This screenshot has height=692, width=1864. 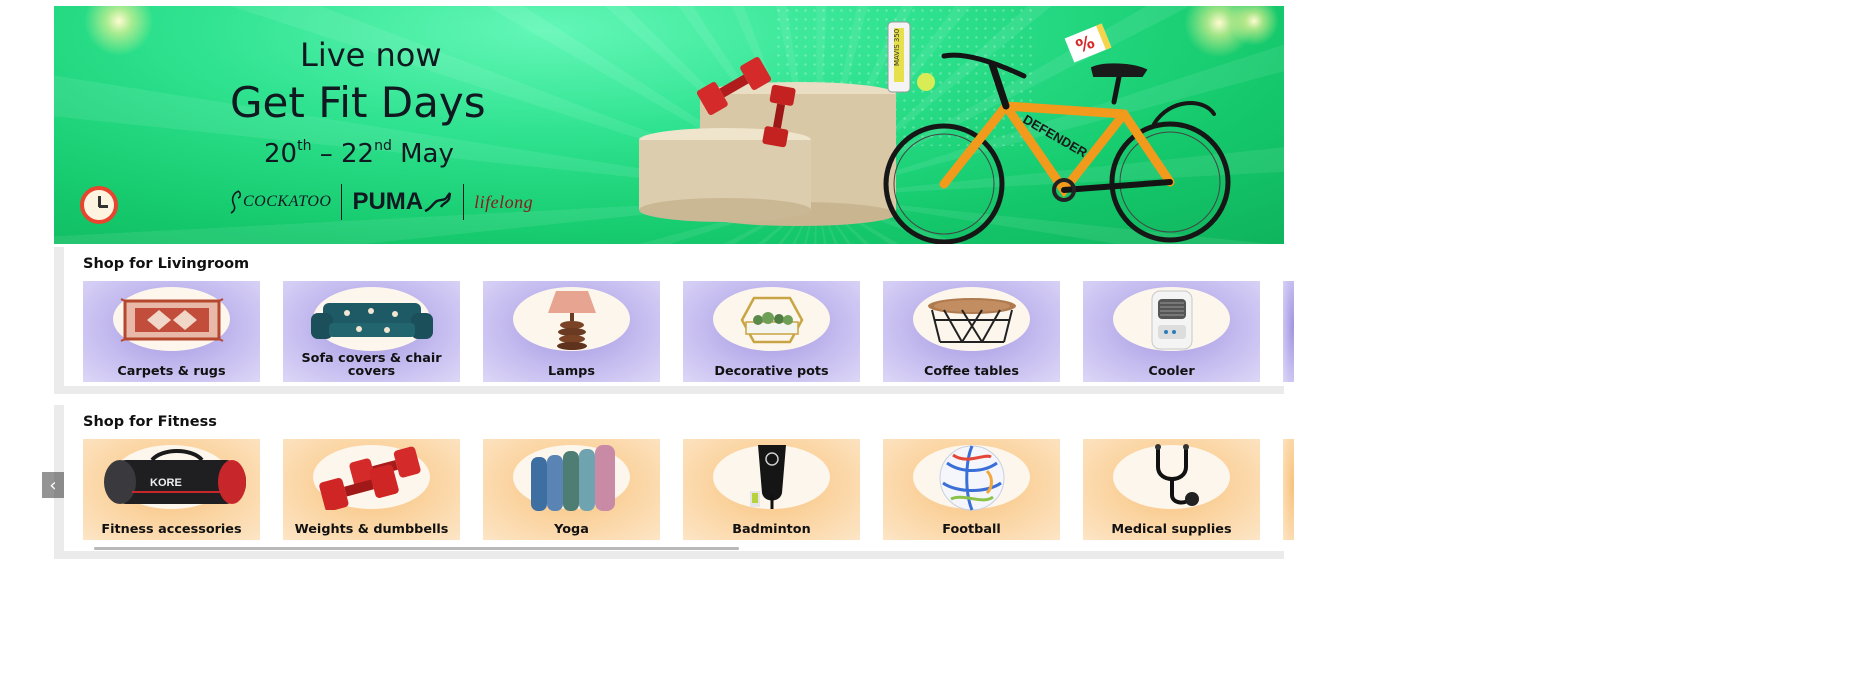 What do you see at coordinates (359, 153) in the screenshot?
I see `banner-dates: 20th – 22nd May` at bounding box center [359, 153].